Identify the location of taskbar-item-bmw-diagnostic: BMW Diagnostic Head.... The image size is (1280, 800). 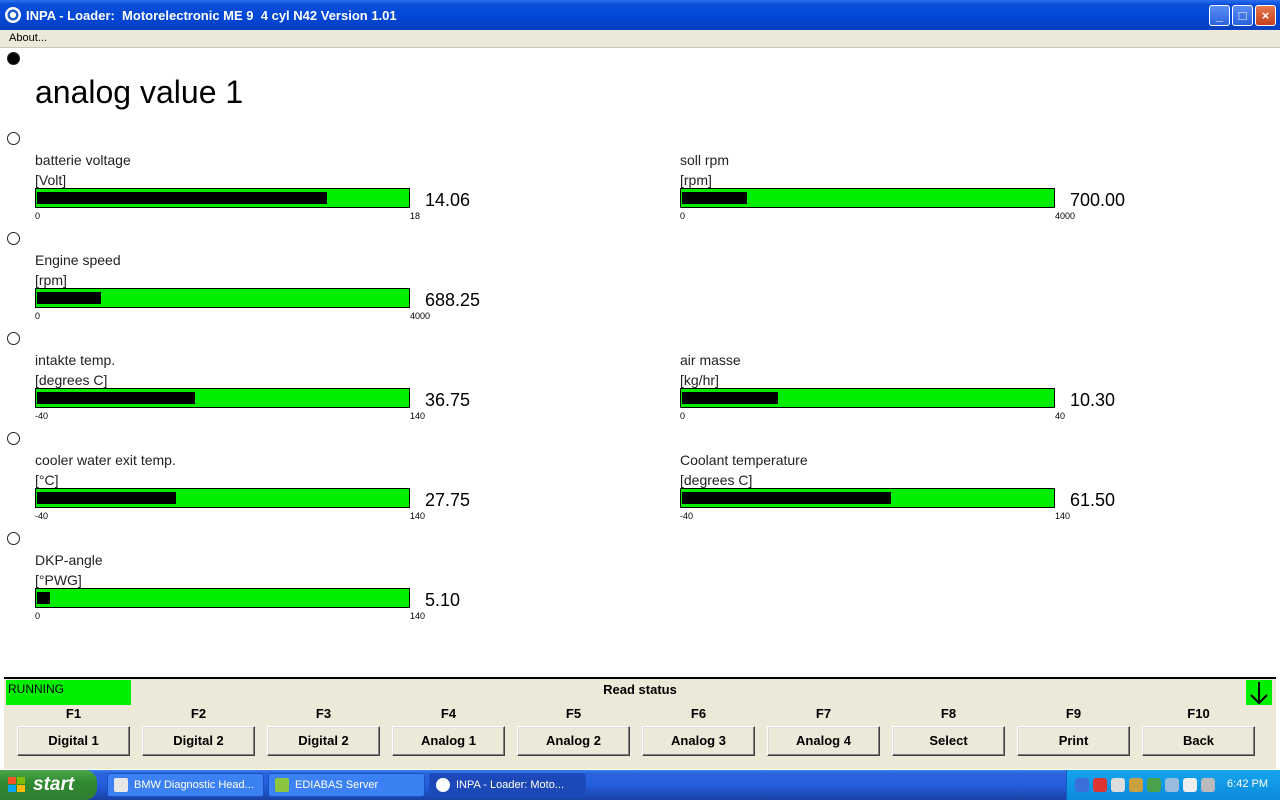
(185, 785).